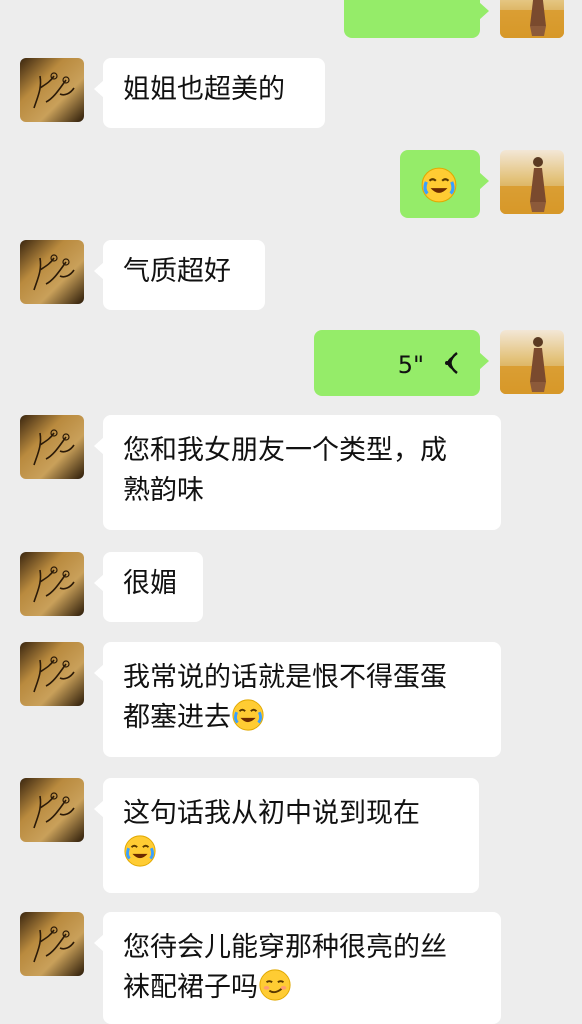 This screenshot has width=582, height=1024. Describe the element at coordinates (285, 677) in the screenshot. I see `message-text-line: 我常说的话就是恨不得蛋蛋` at that location.